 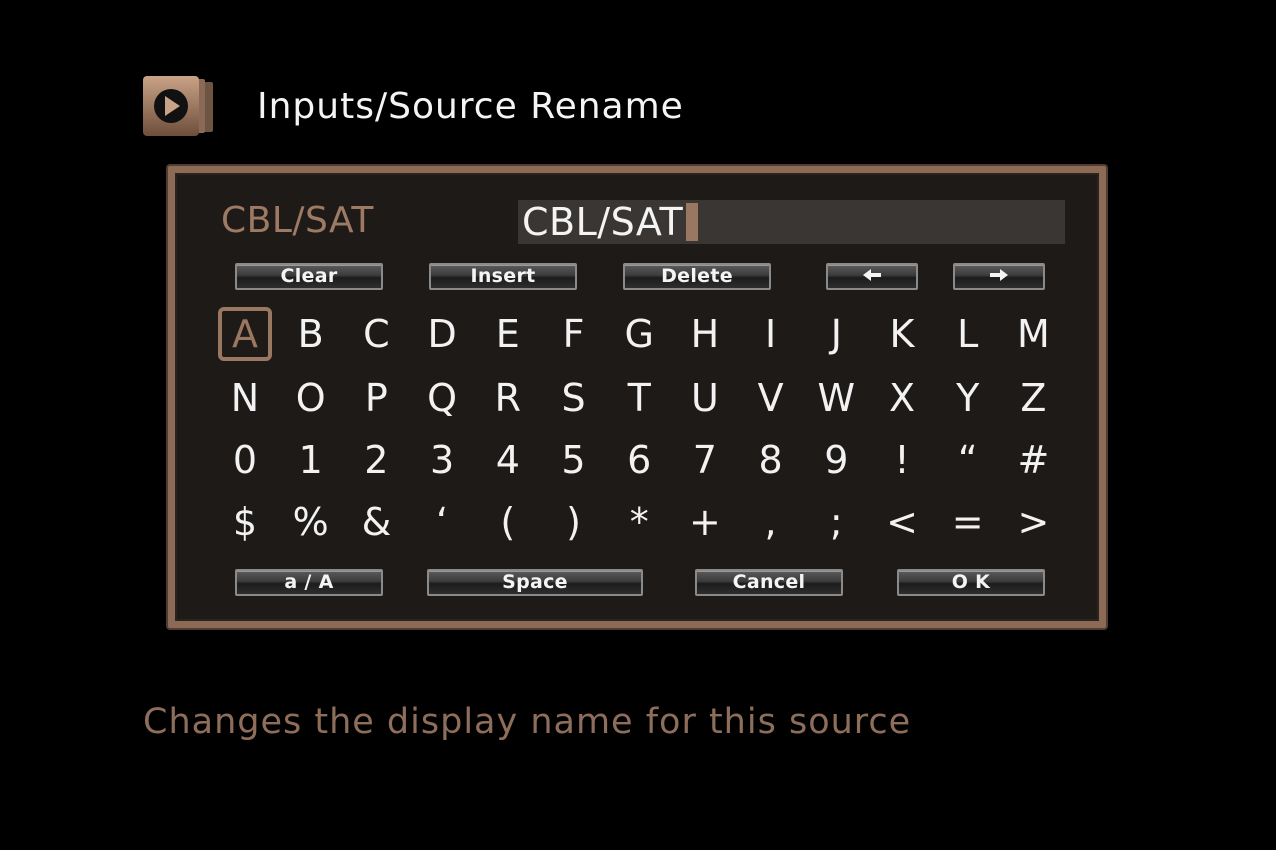 I want to click on key-0-2: C, so click(x=376, y=334).